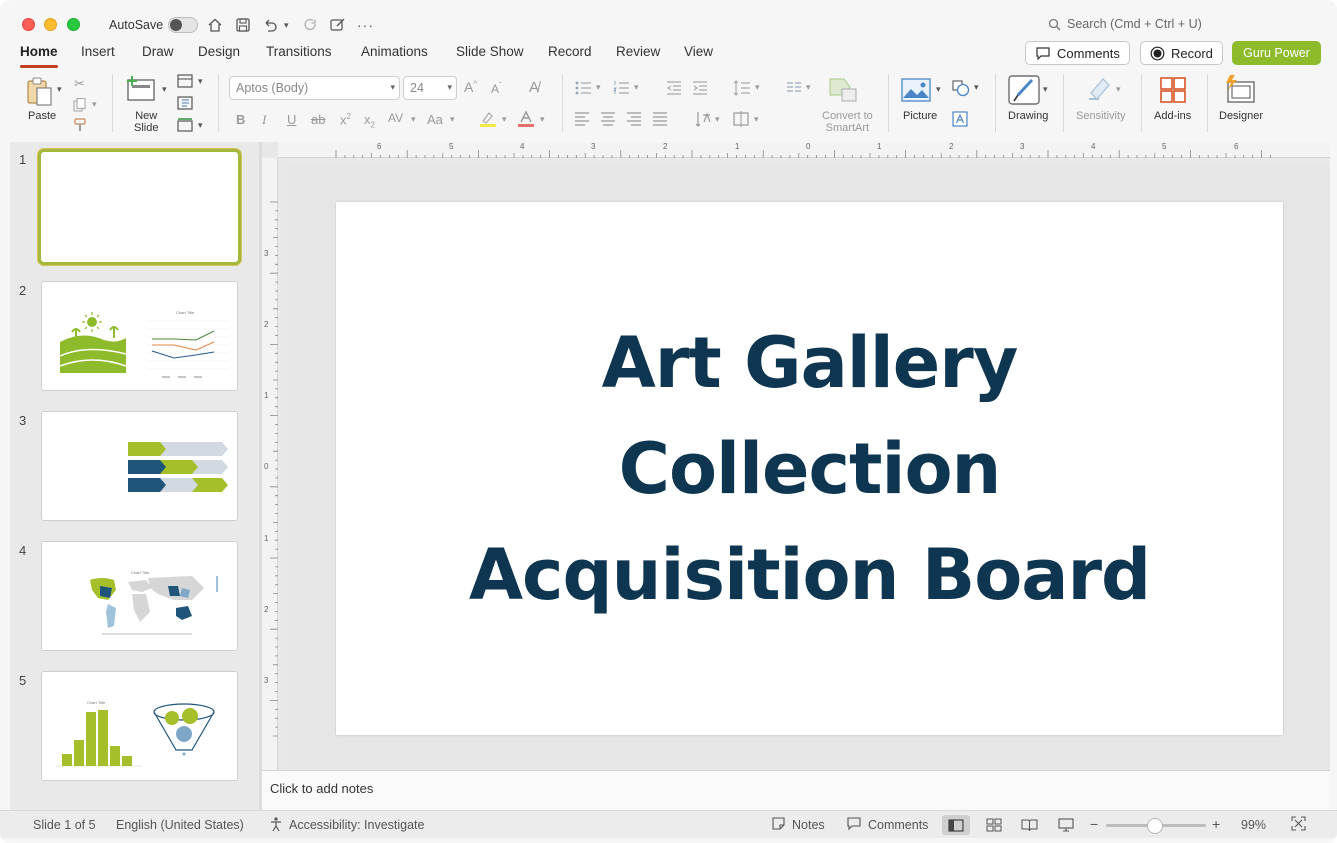  Describe the element at coordinates (141, 89) in the screenshot. I see `new-slide-icon` at that location.